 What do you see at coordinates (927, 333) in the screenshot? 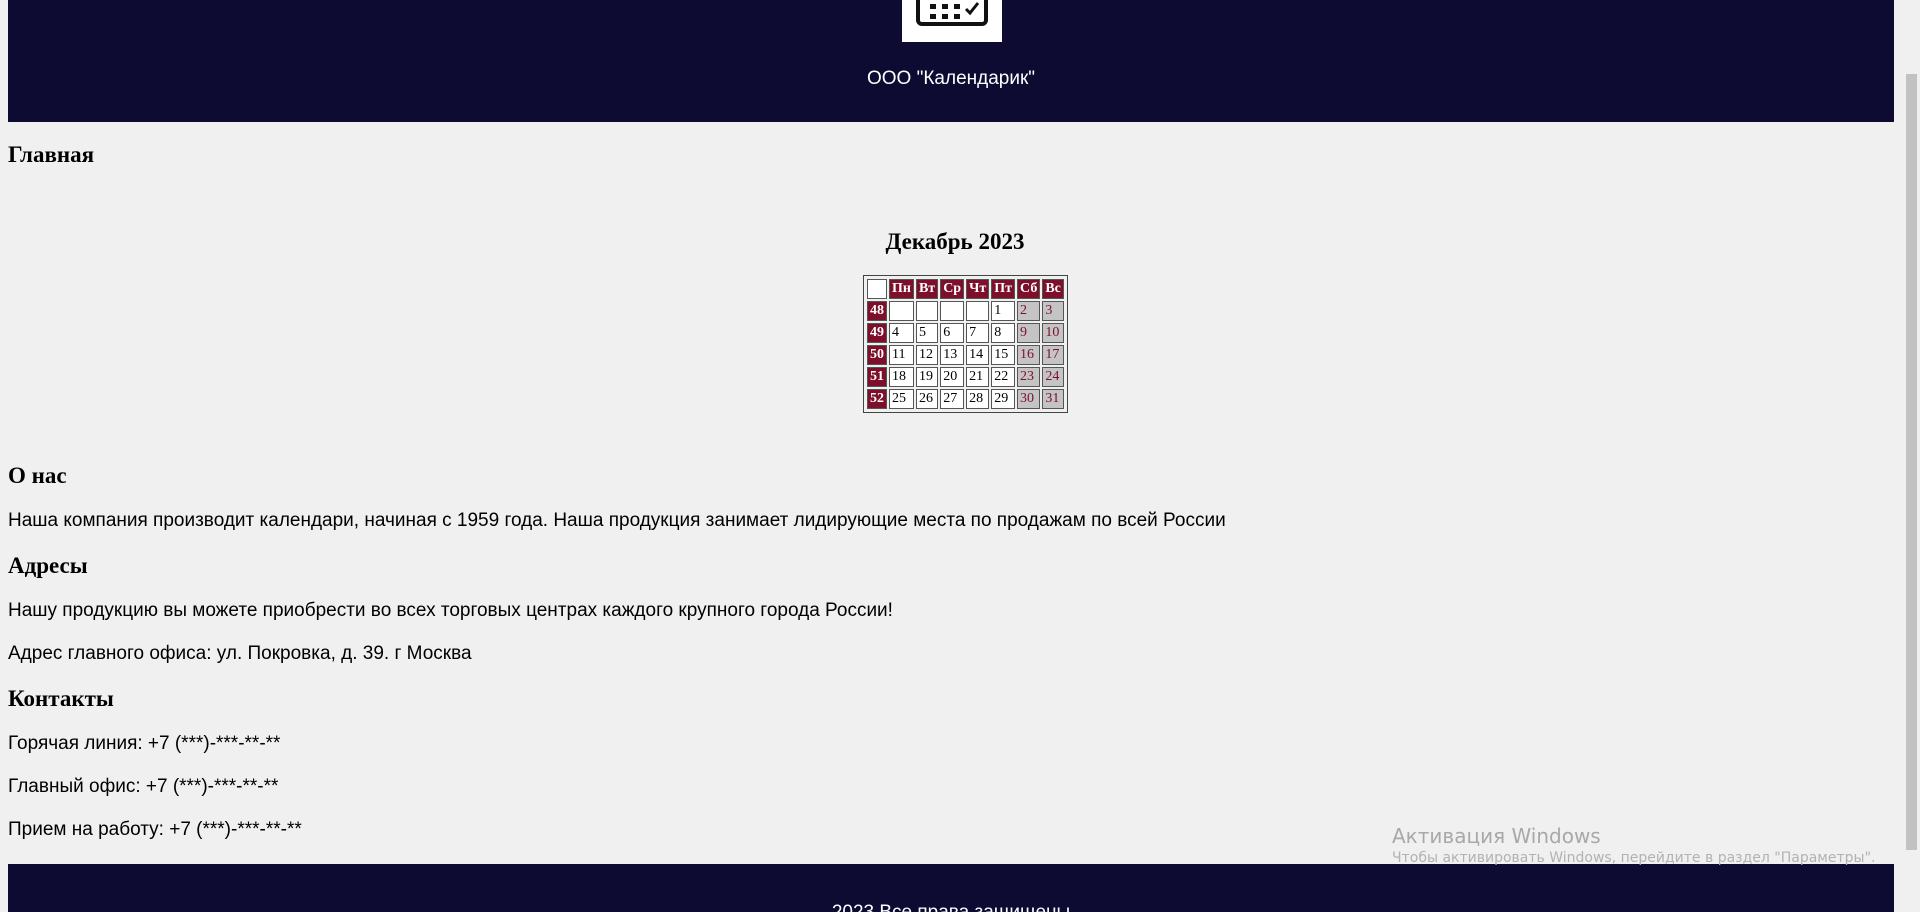
I see `calendar-day: 5` at bounding box center [927, 333].